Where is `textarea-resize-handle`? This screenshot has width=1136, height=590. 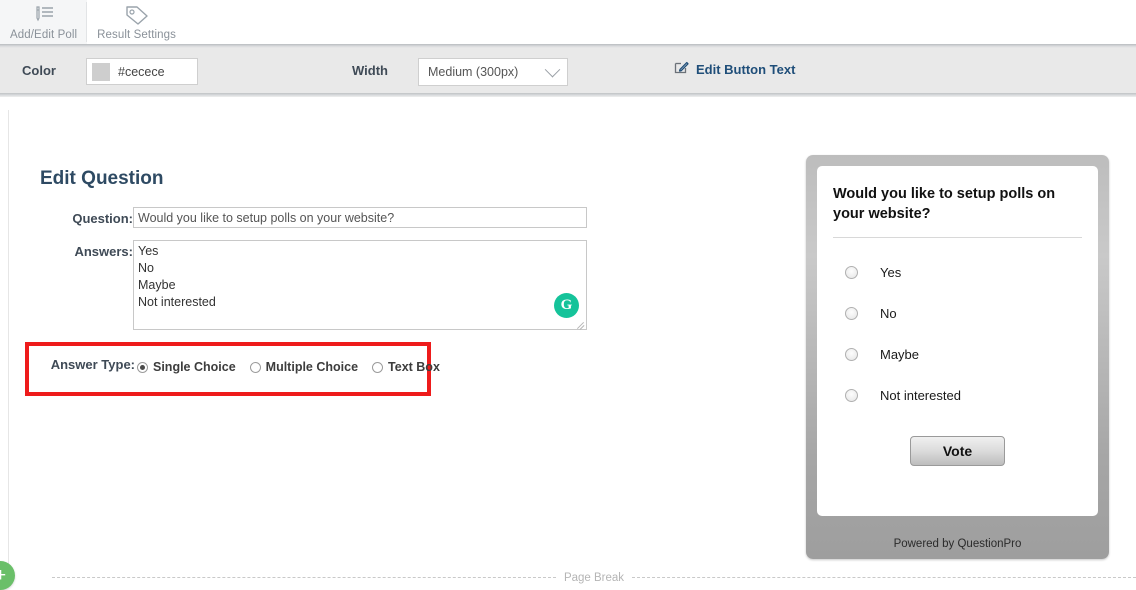 textarea-resize-handle is located at coordinates (580, 324).